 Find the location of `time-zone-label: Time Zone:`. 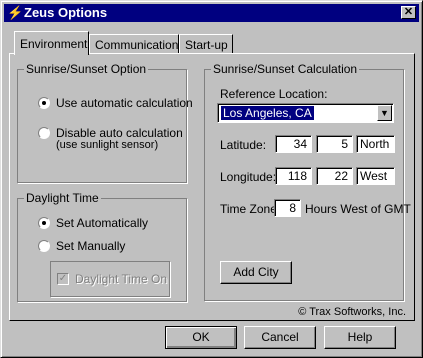

time-zone-label: Time Zone: is located at coordinates (250, 209).